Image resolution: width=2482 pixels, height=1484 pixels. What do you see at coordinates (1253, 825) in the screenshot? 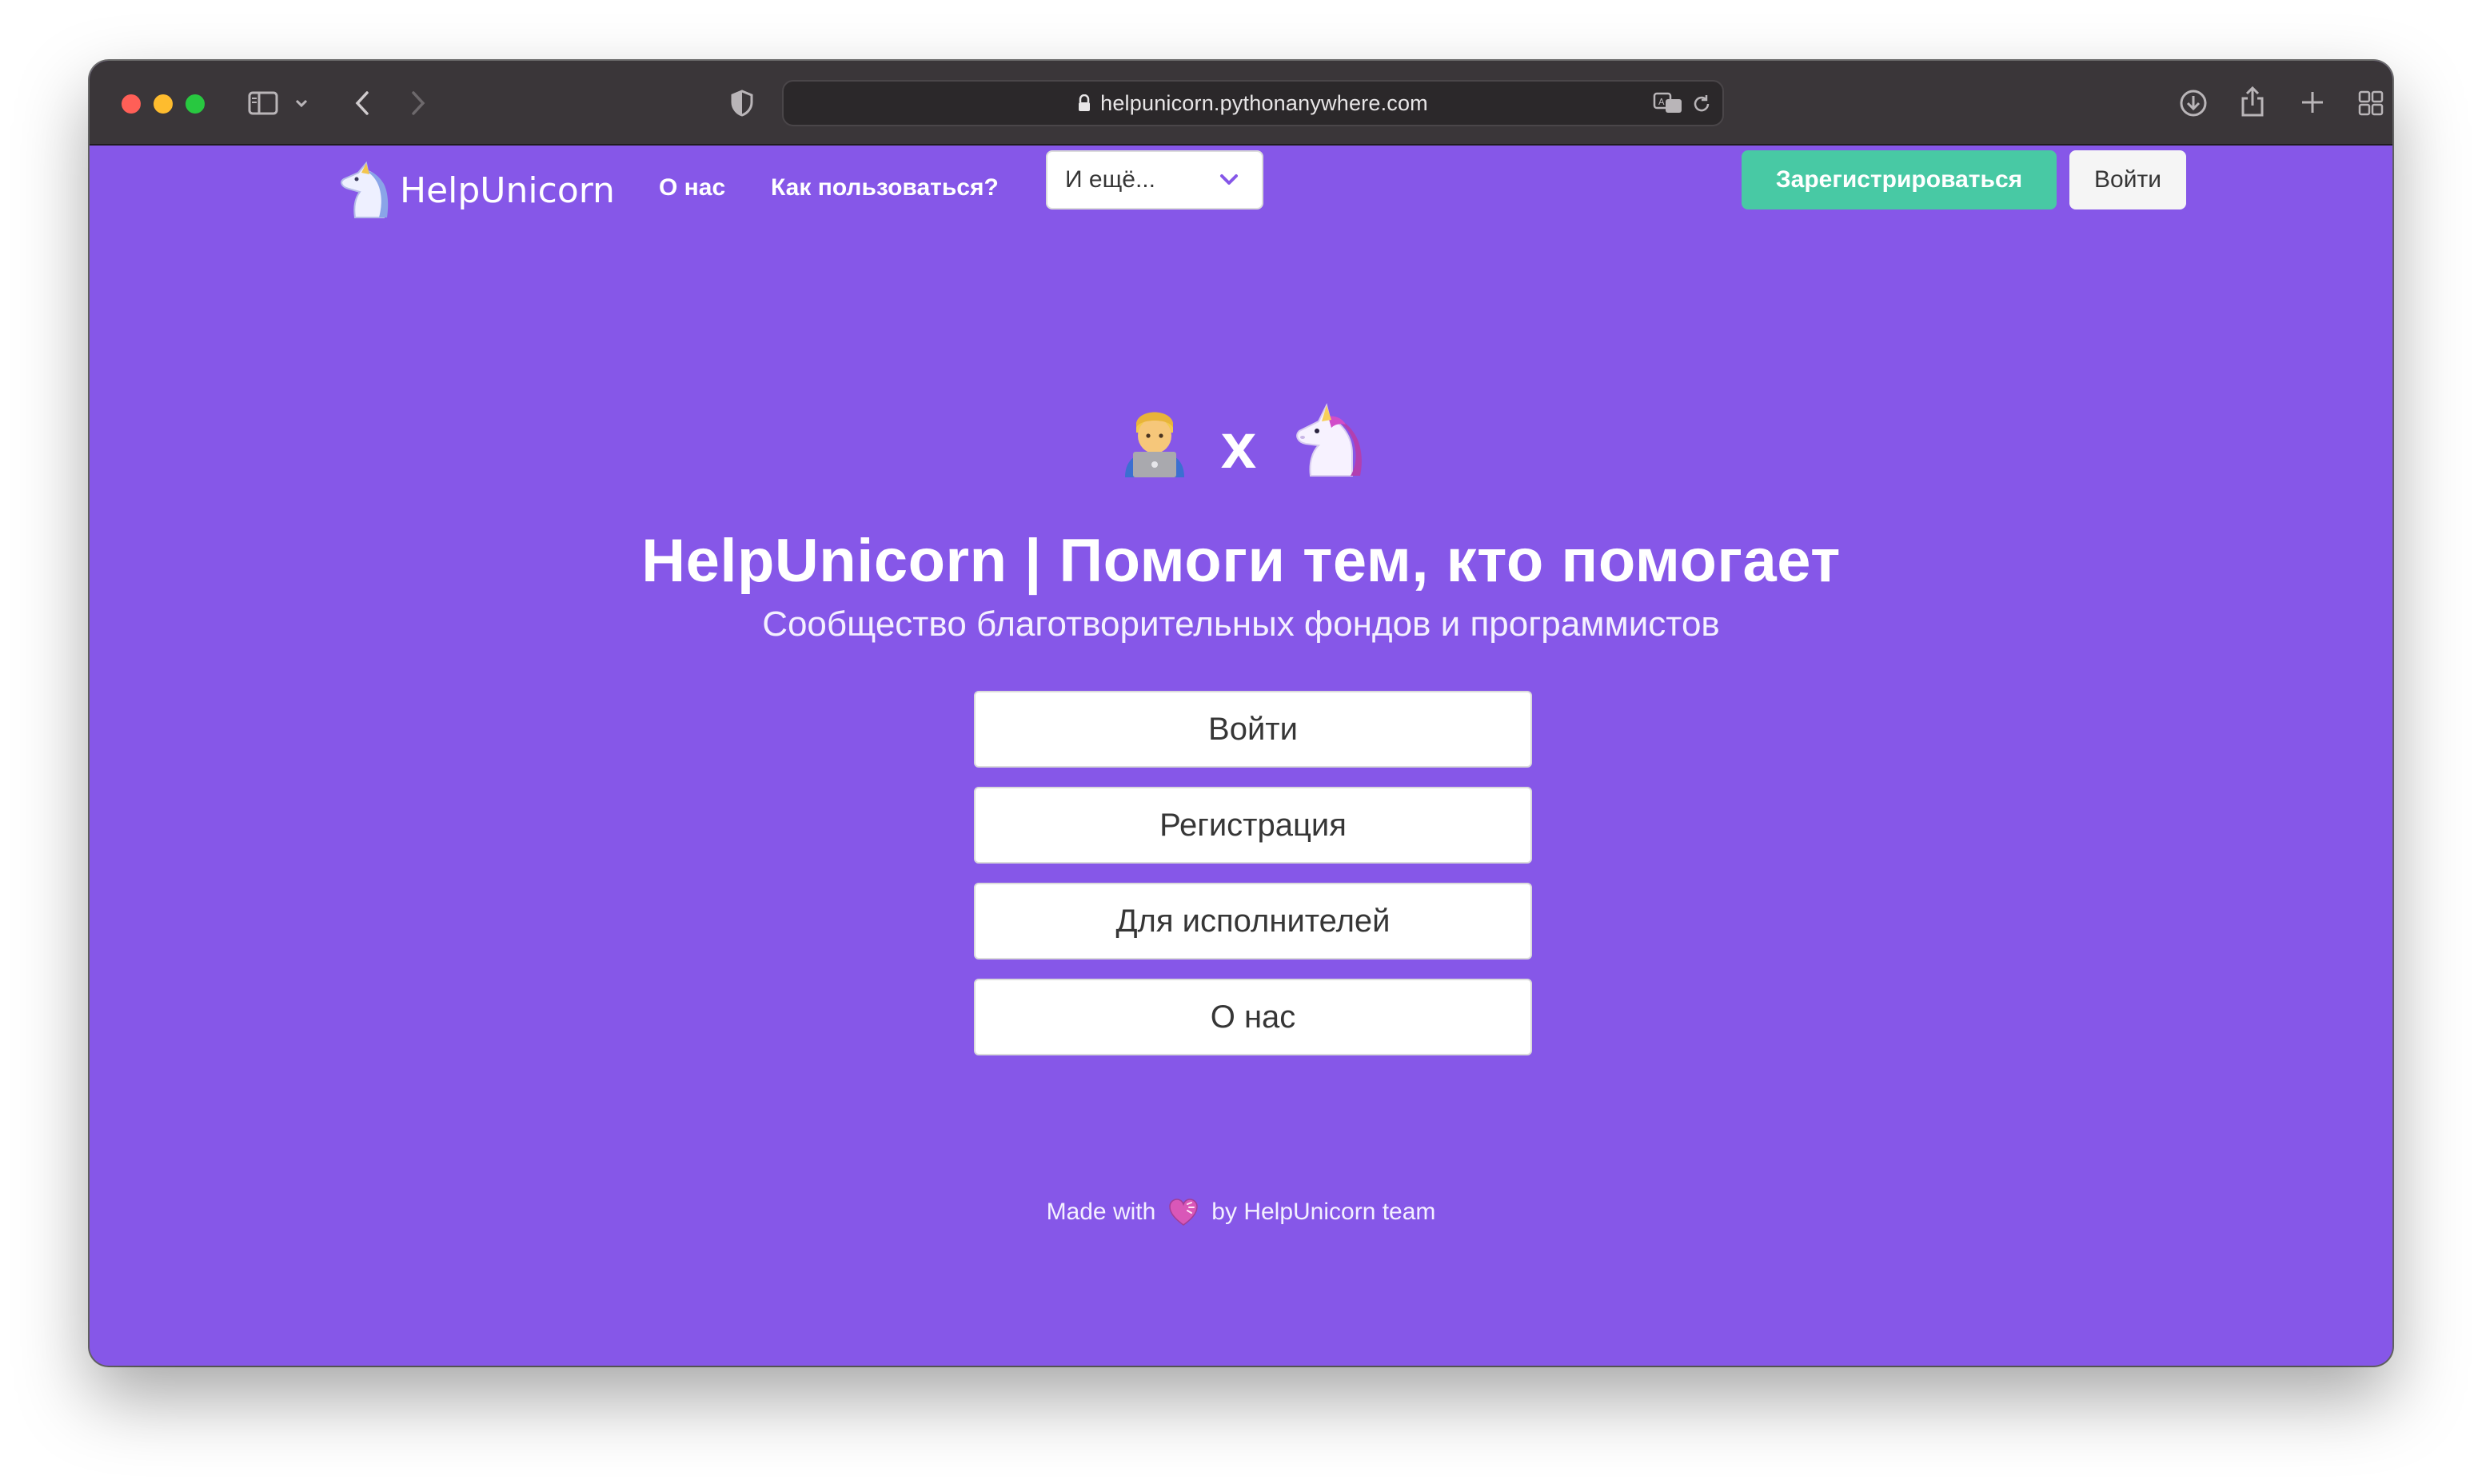
I see `hero-register-button: Регистрация` at bounding box center [1253, 825].